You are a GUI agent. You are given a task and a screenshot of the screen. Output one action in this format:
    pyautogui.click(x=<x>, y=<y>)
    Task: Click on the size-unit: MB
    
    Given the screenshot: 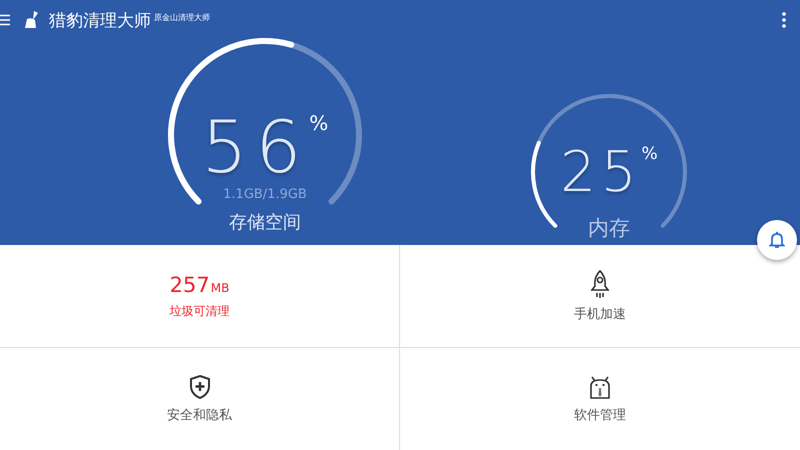 What is the action you would take?
    pyautogui.click(x=220, y=287)
    